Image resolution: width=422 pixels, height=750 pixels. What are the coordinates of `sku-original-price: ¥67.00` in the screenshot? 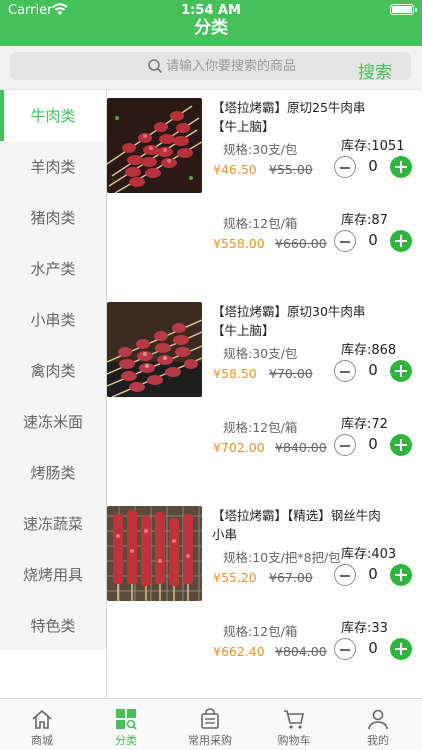 It's located at (291, 577).